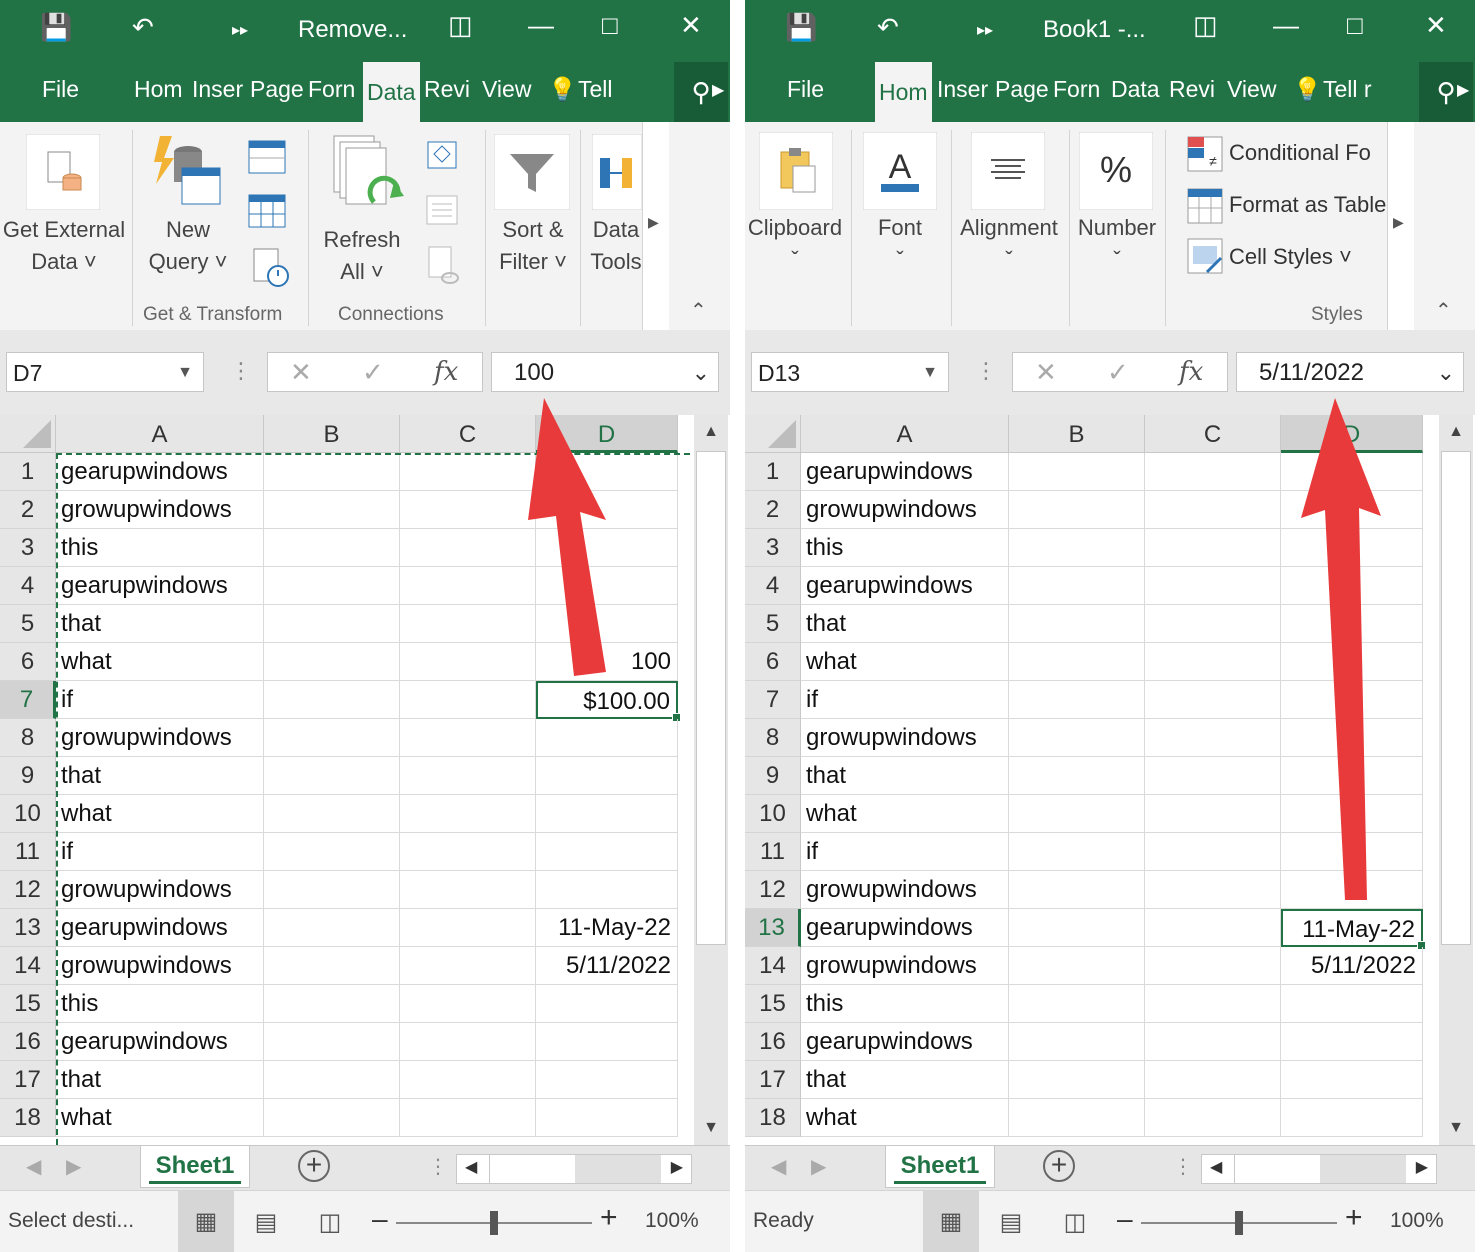  Describe the element at coordinates (391, 92) in the screenshot. I see `tab-data: Data` at that location.